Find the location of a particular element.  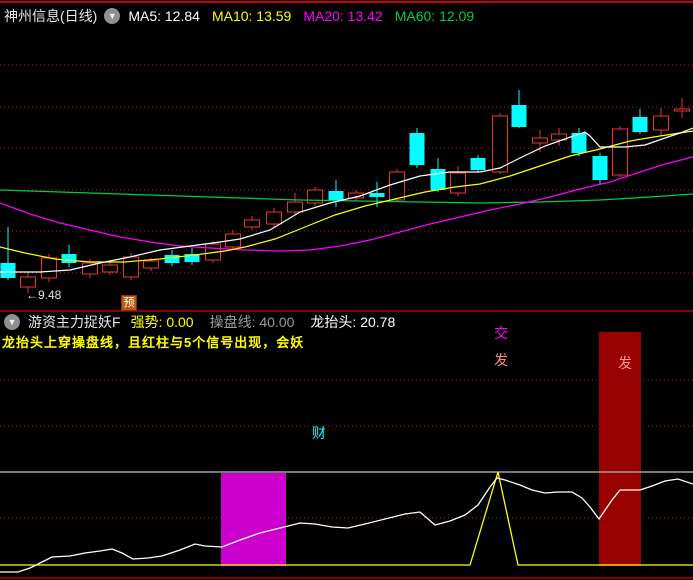

signal-char-cai: 财 is located at coordinates (319, 433).